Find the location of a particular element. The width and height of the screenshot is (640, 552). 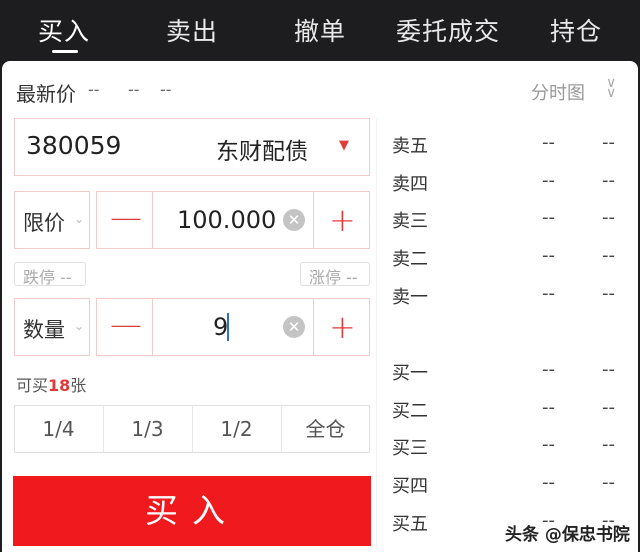

ask-row-1: 卖一 -- -- is located at coordinates (507, 296).